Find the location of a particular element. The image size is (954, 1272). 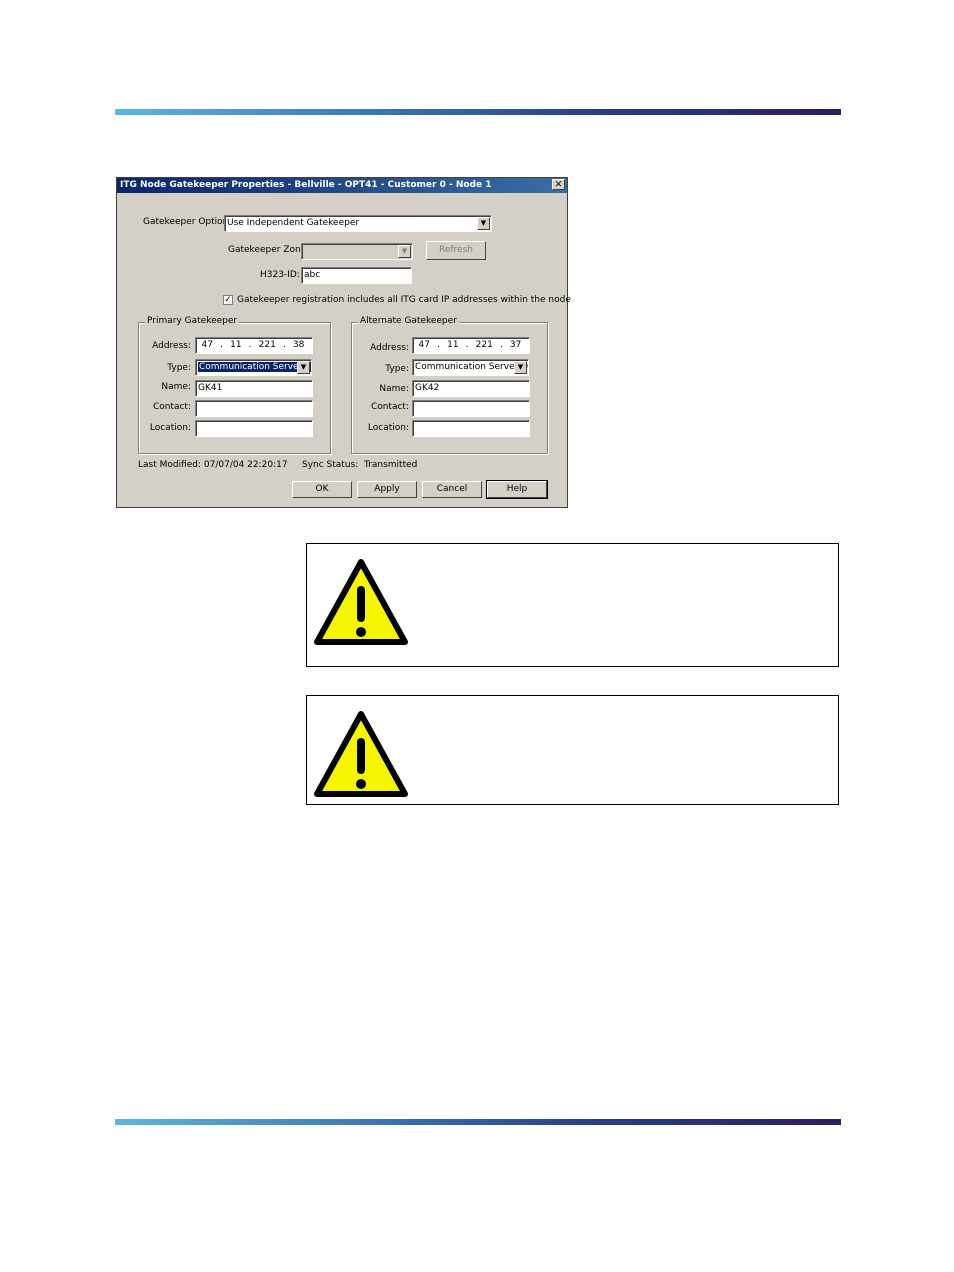

help-button: Help is located at coordinates (517, 489).